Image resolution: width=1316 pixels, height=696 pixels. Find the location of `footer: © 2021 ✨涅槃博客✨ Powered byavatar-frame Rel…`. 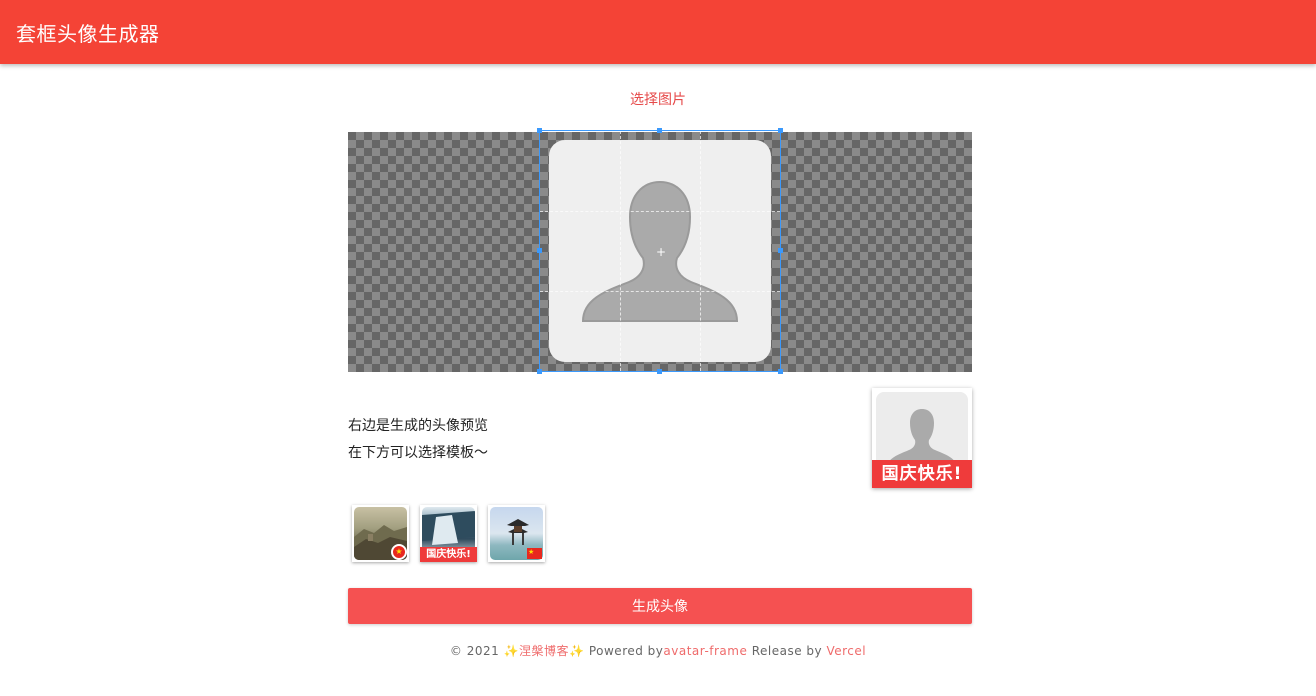

footer: © 2021 ✨涅槃博客✨ Powered byavatar-frame Rel… is located at coordinates (658, 650).